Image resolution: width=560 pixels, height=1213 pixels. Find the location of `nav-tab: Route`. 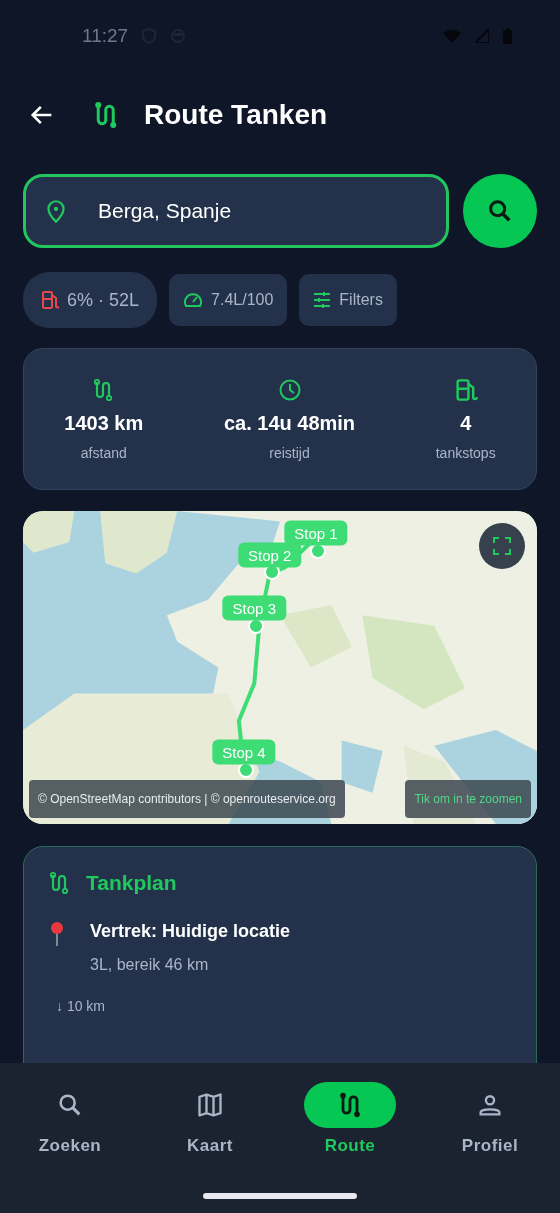

nav-tab: Route is located at coordinates (350, 1119).